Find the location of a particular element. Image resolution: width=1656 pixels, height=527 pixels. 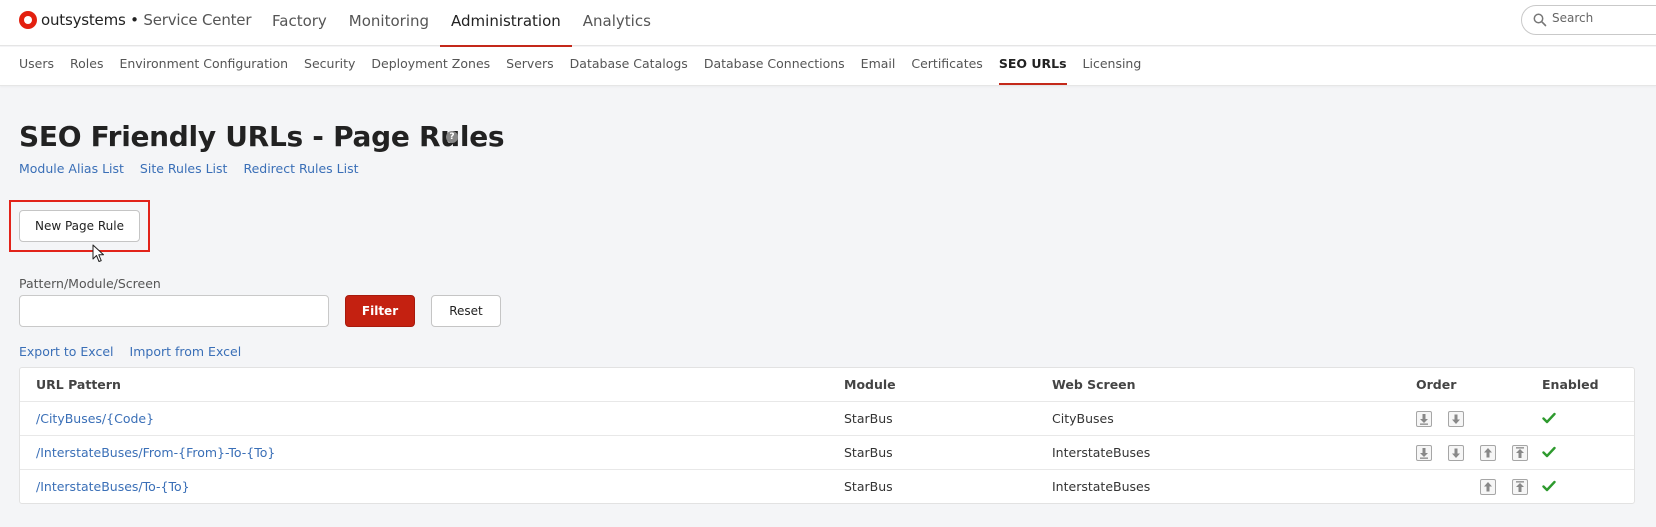

url-pattern-link: /CityBuses/{Code} is located at coordinates (95, 418).